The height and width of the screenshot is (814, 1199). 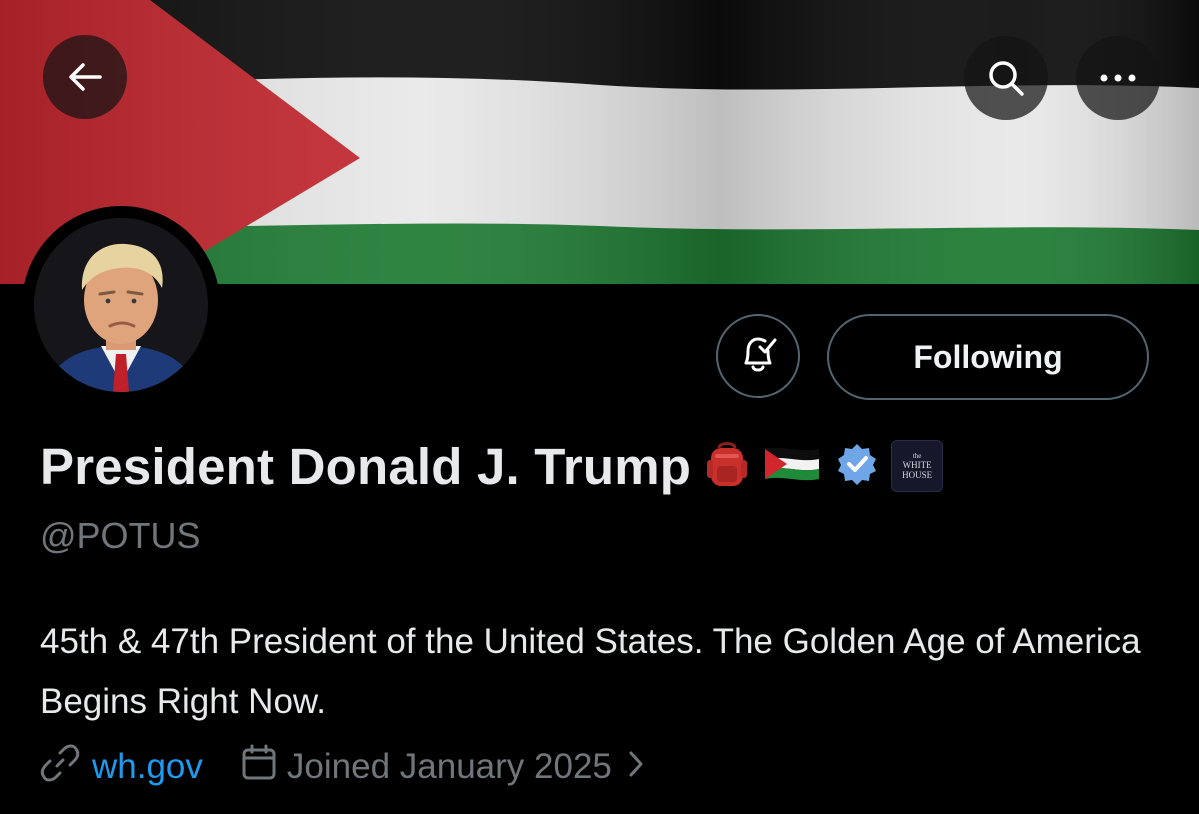 I want to click on profile-handle: @POTUS, so click(x=120, y=535).